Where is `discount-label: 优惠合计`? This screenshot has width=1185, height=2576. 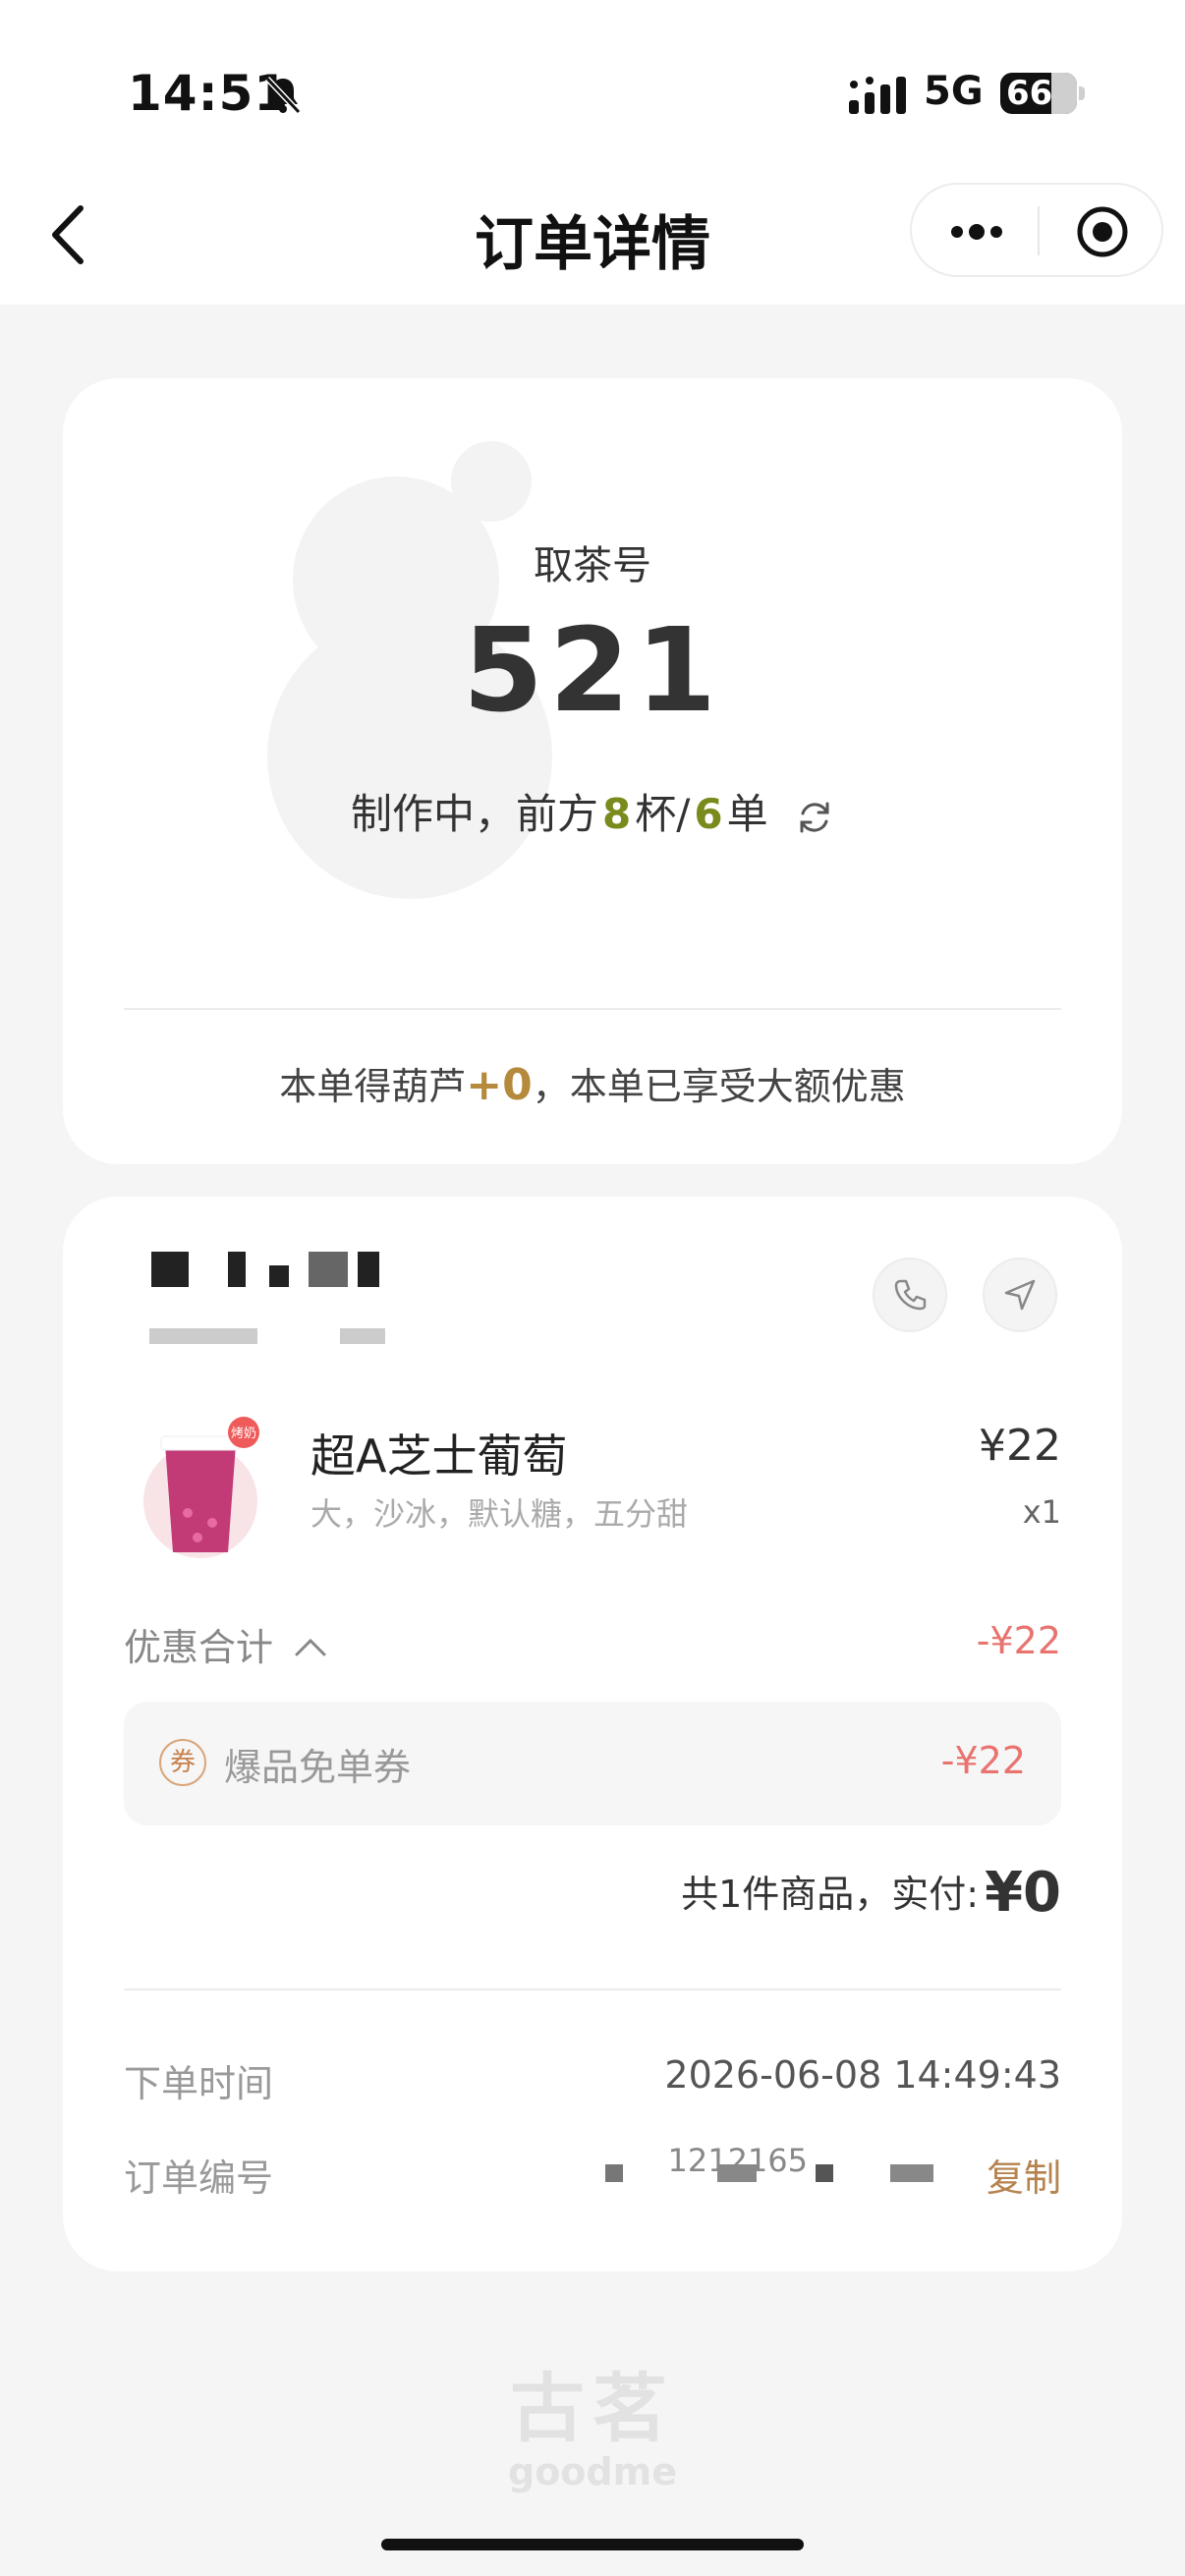 discount-label: 优惠合计 is located at coordinates (199, 1647).